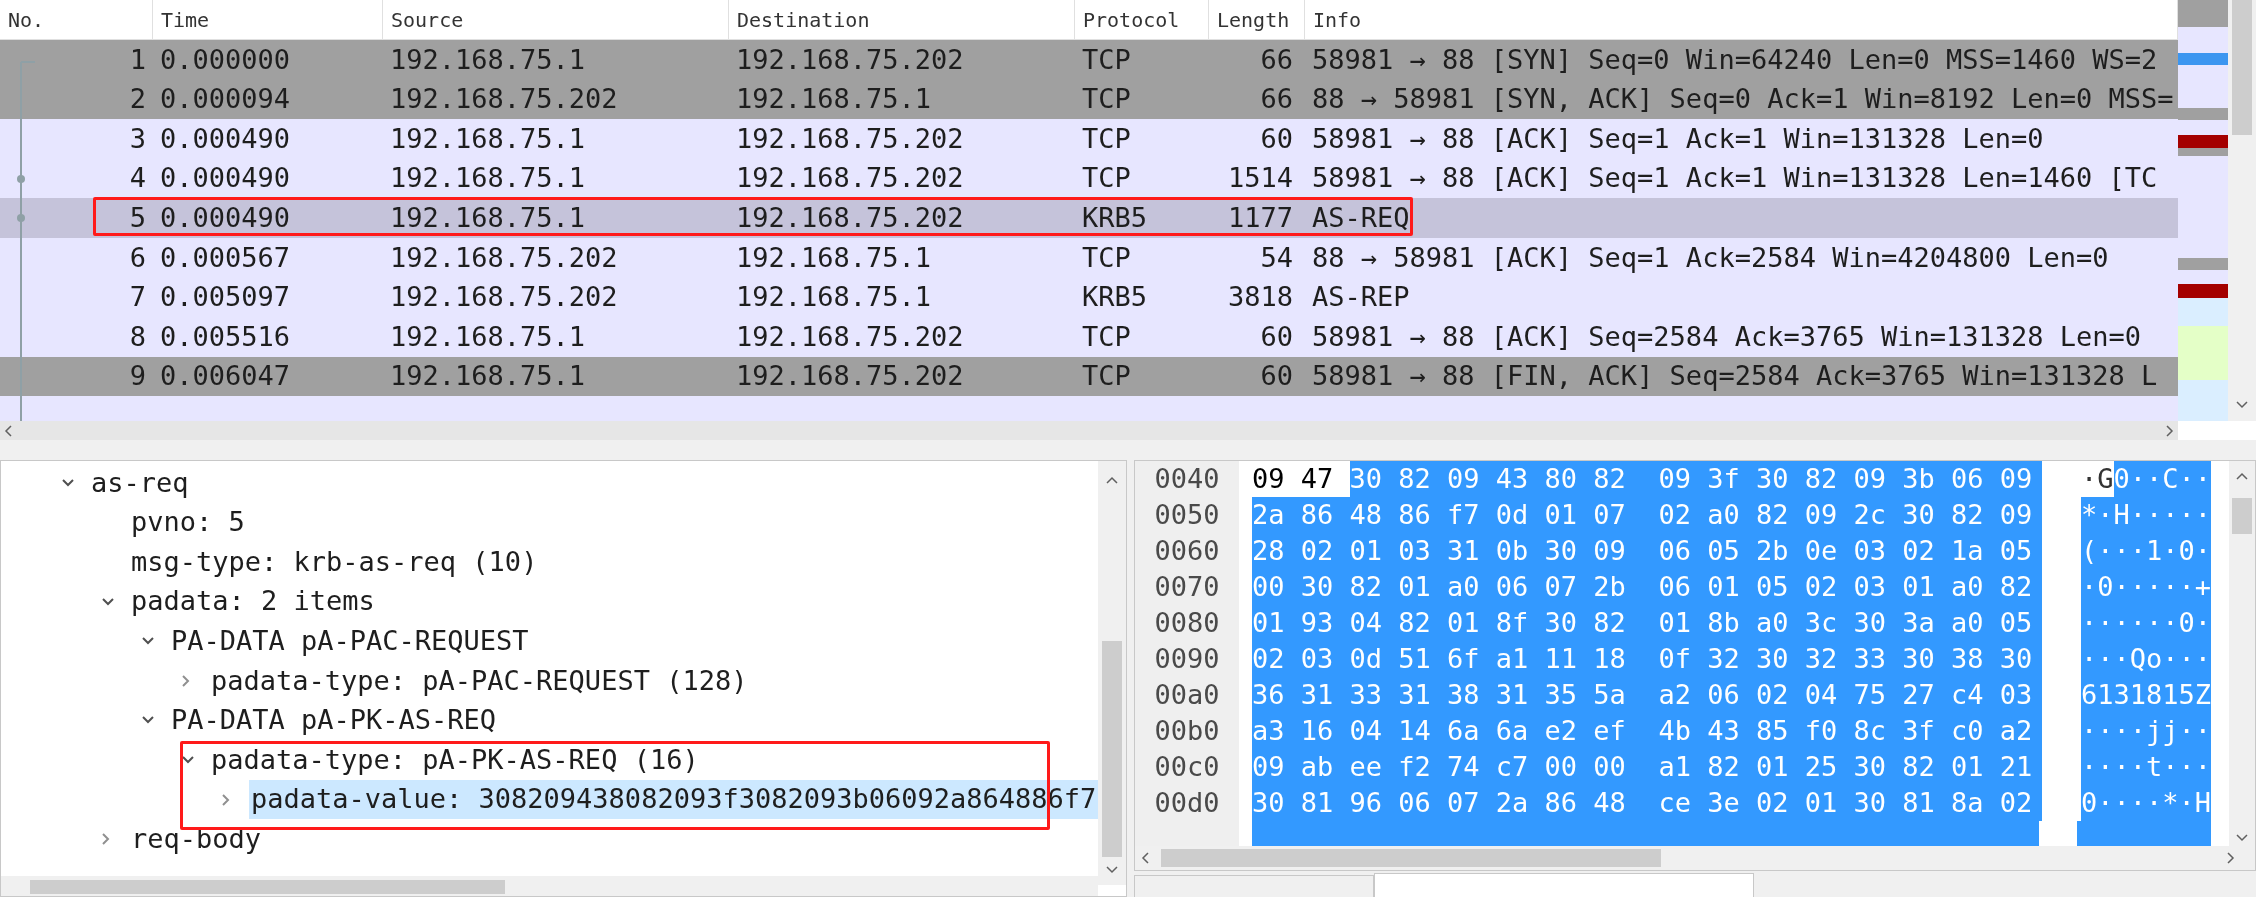 The height and width of the screenshot is (897, 2256). I want to click on table-cell-text: 58981 → 88 [SYN] Seq=0 Win=64240 Len=0 MSS=1460 WS=2, so click(1735, 59).